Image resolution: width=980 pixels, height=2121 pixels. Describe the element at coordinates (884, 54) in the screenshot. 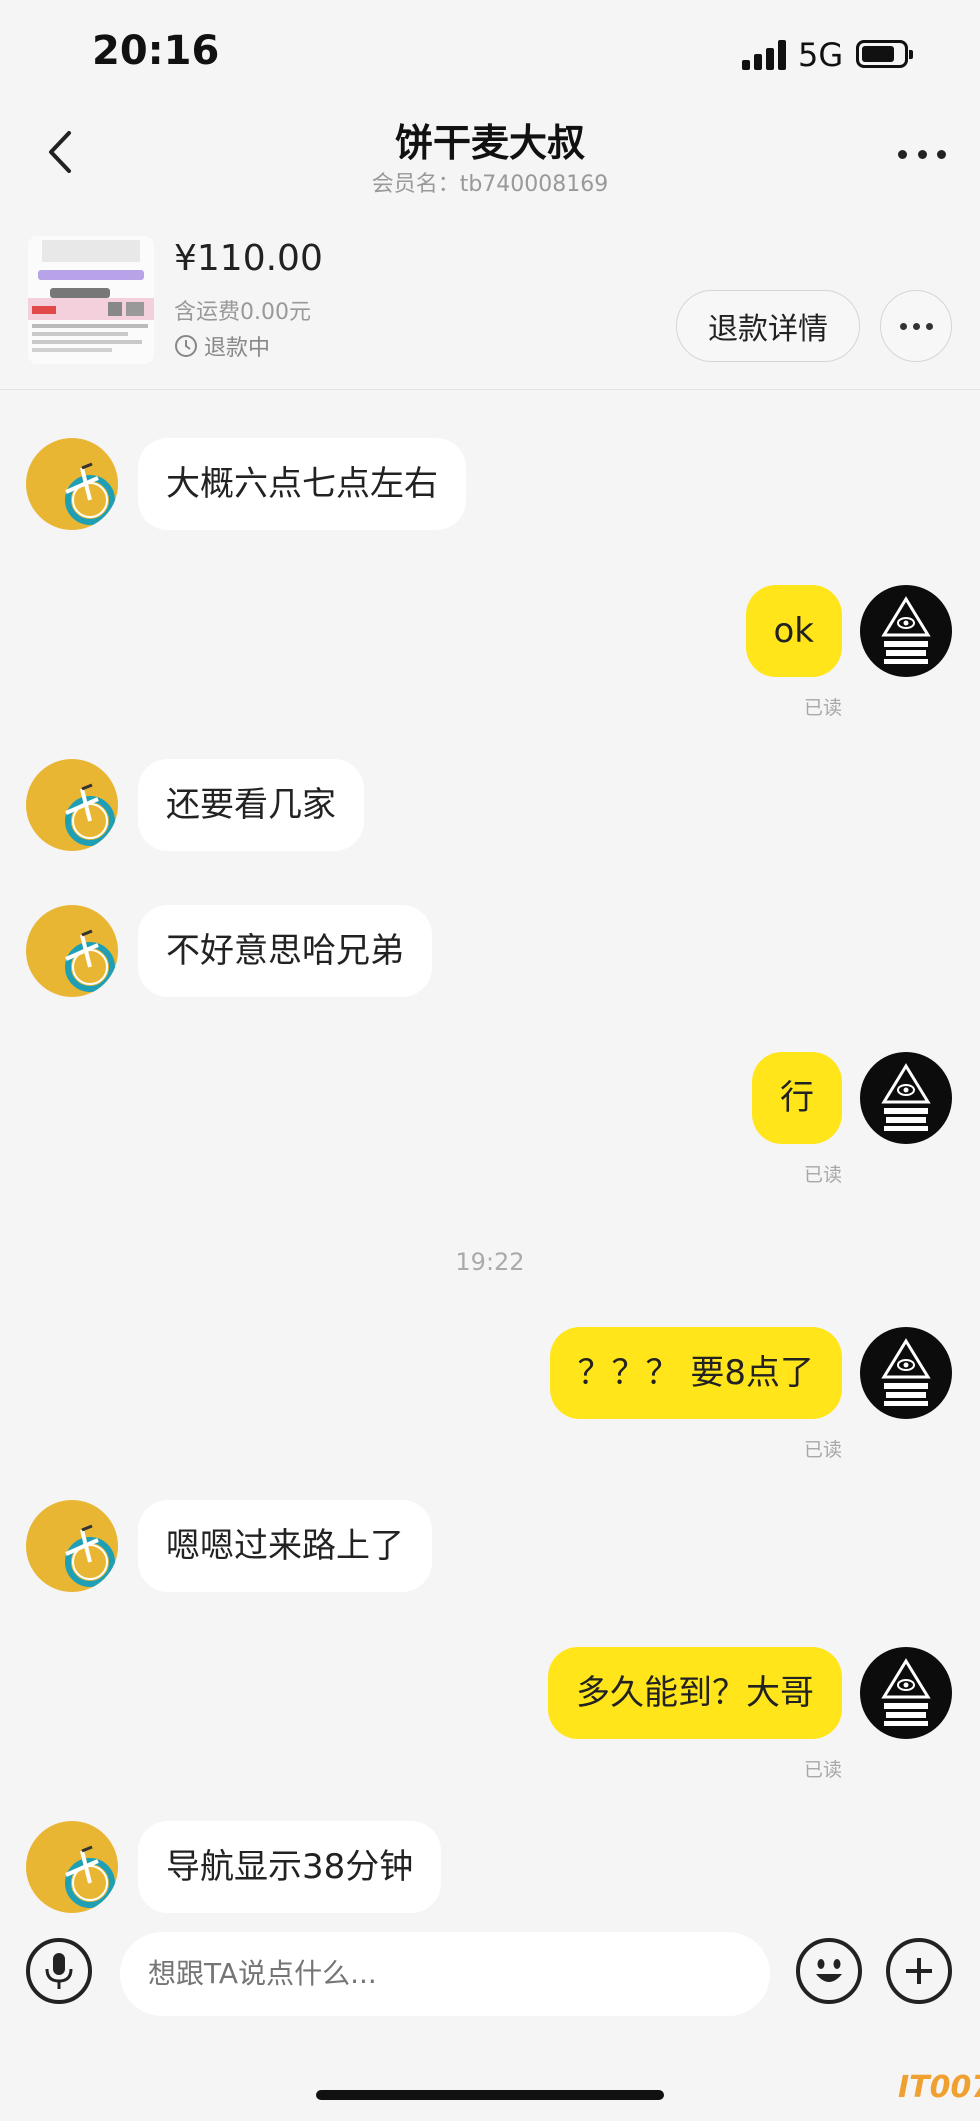

I see `battery-icon` at that location.